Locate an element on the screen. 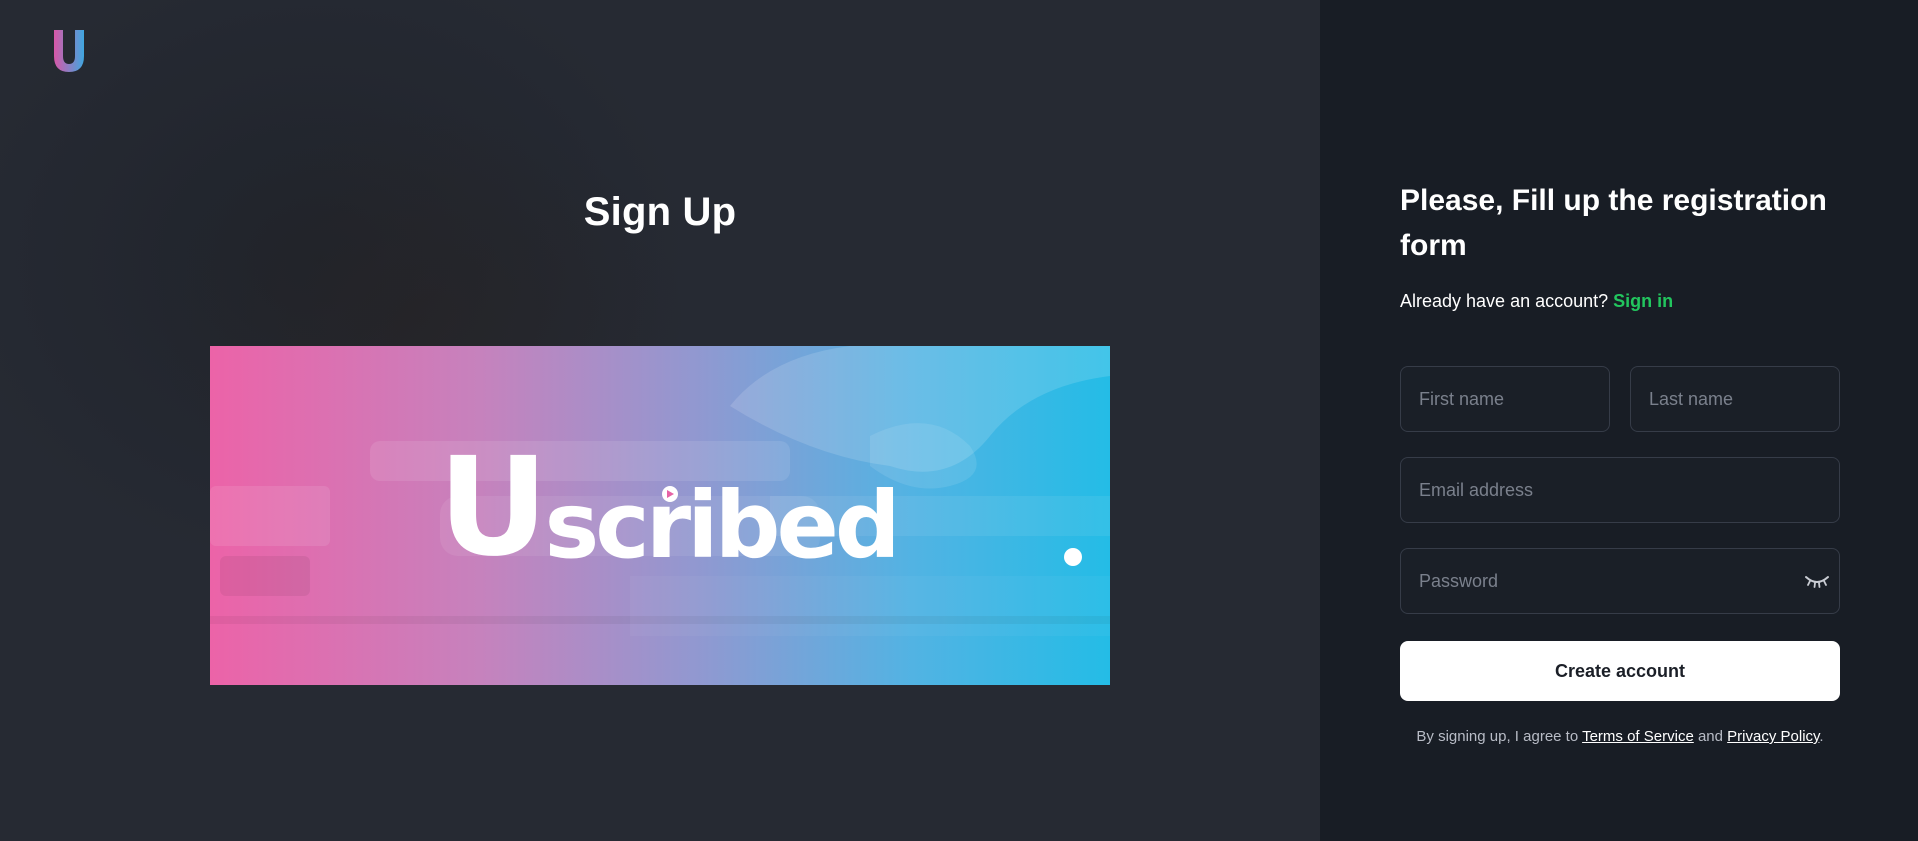 The image size is (1918, 841). play-icon is located at coordinates (670, 494).